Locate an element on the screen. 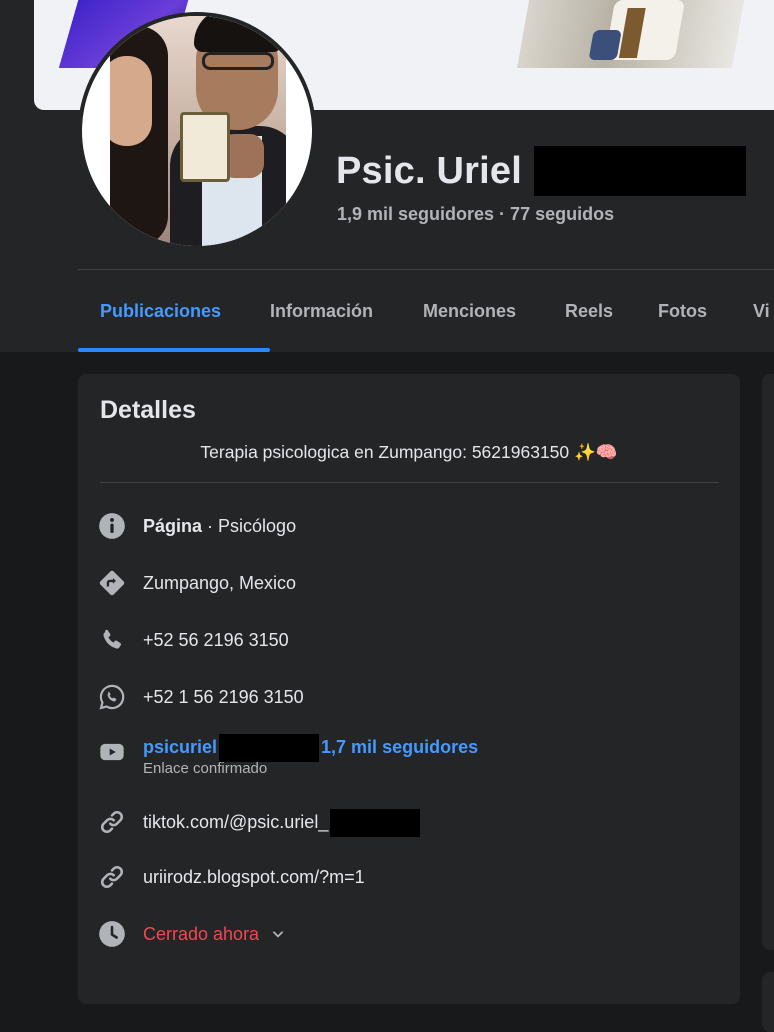  youtube-followers: 1,7 mil seguidores is located at coordinates (399, 747).